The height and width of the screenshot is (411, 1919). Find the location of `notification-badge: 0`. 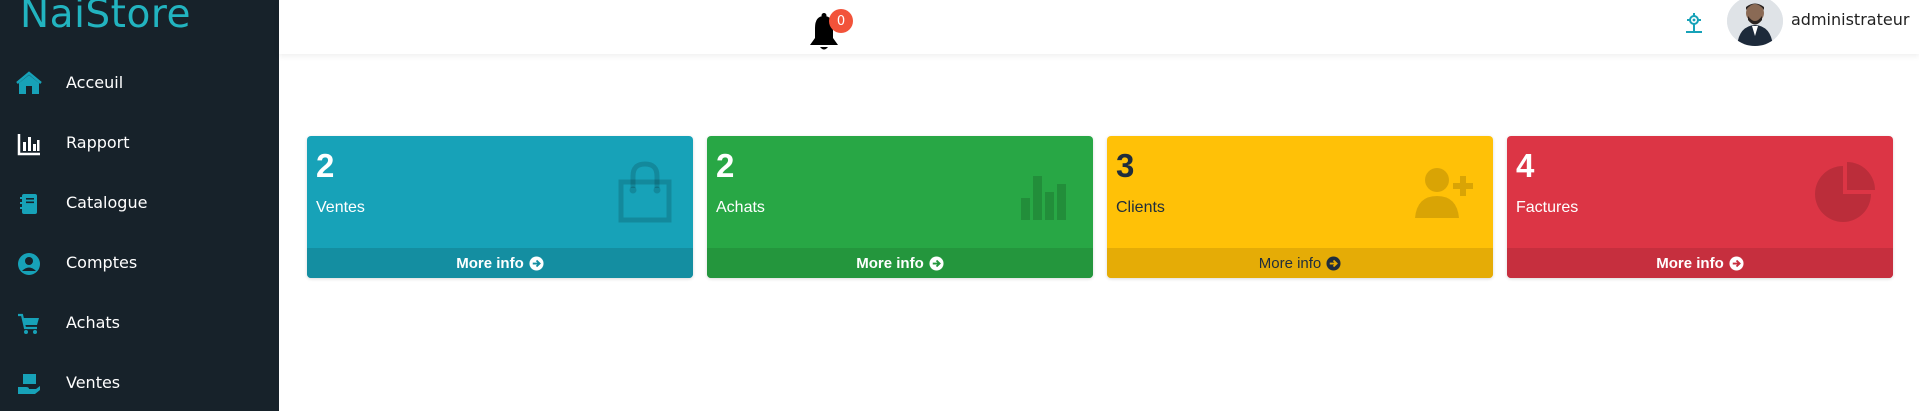

notification-badge: 0 is located at coordinates (841, 21).